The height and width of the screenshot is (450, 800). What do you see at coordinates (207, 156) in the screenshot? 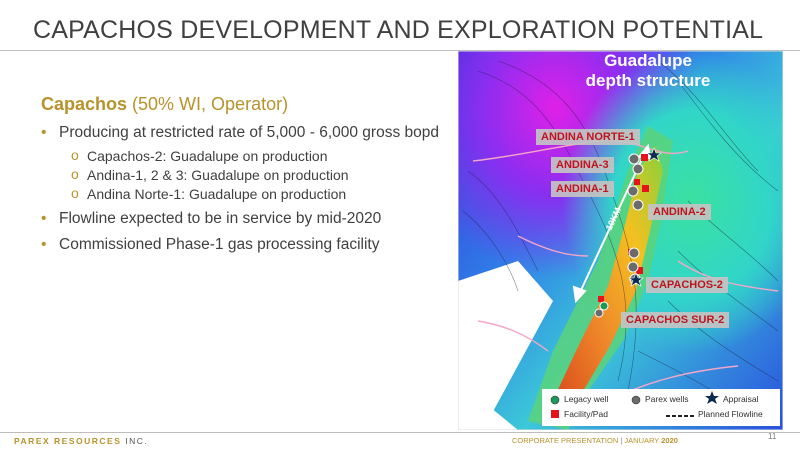
I see `sub-bullet-text: Capachos-2: Guadalupe on production` at bounding box center [207, 156].